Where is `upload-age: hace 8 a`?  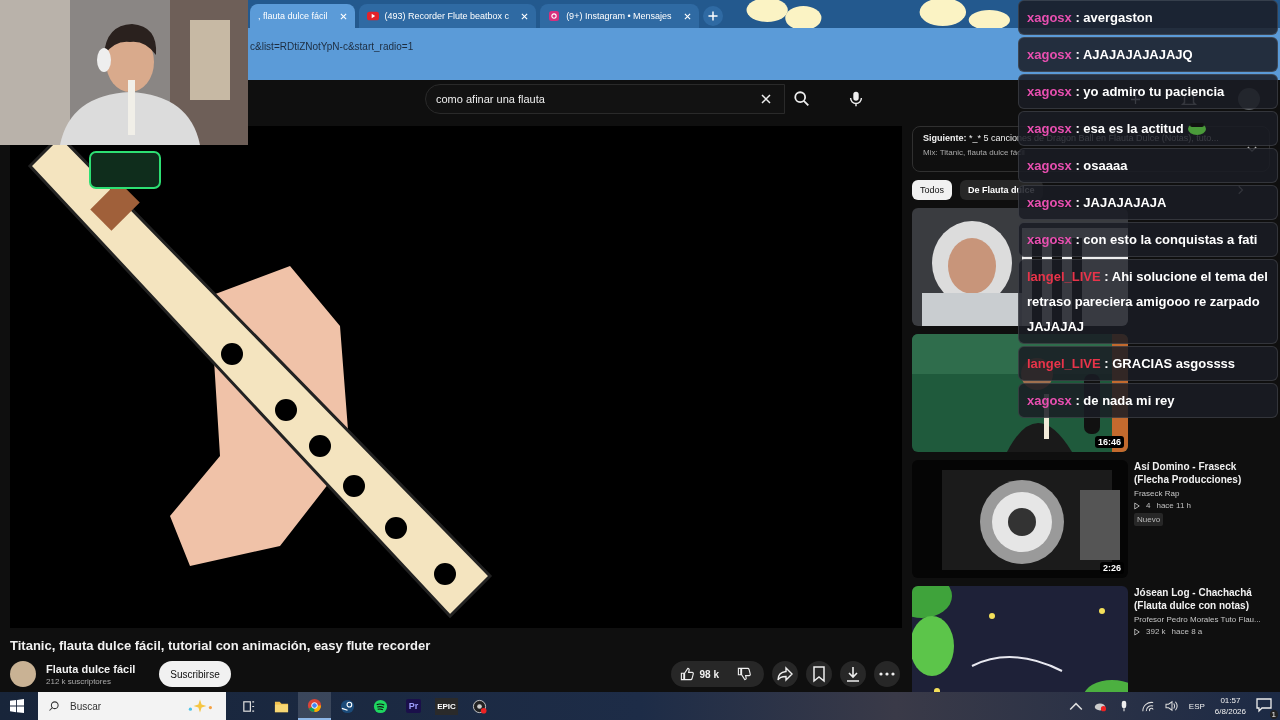 upload-age: hace 8 a is located at coordinates (1187, 631).